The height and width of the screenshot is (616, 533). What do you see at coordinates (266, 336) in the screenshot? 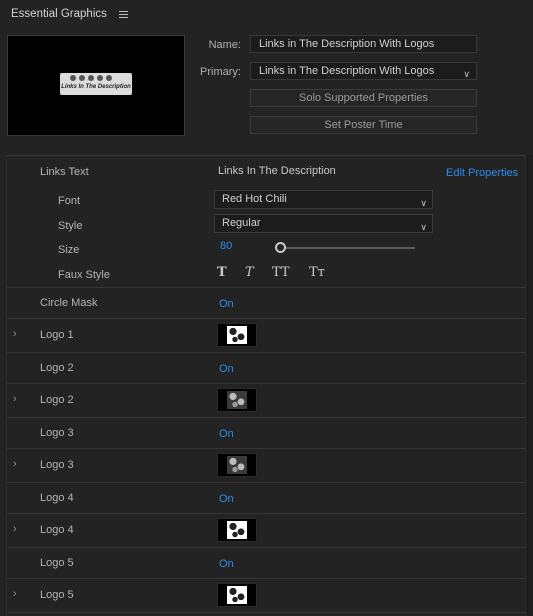
I see `property-row: › Logo 1` at bounding box center [266, 336].